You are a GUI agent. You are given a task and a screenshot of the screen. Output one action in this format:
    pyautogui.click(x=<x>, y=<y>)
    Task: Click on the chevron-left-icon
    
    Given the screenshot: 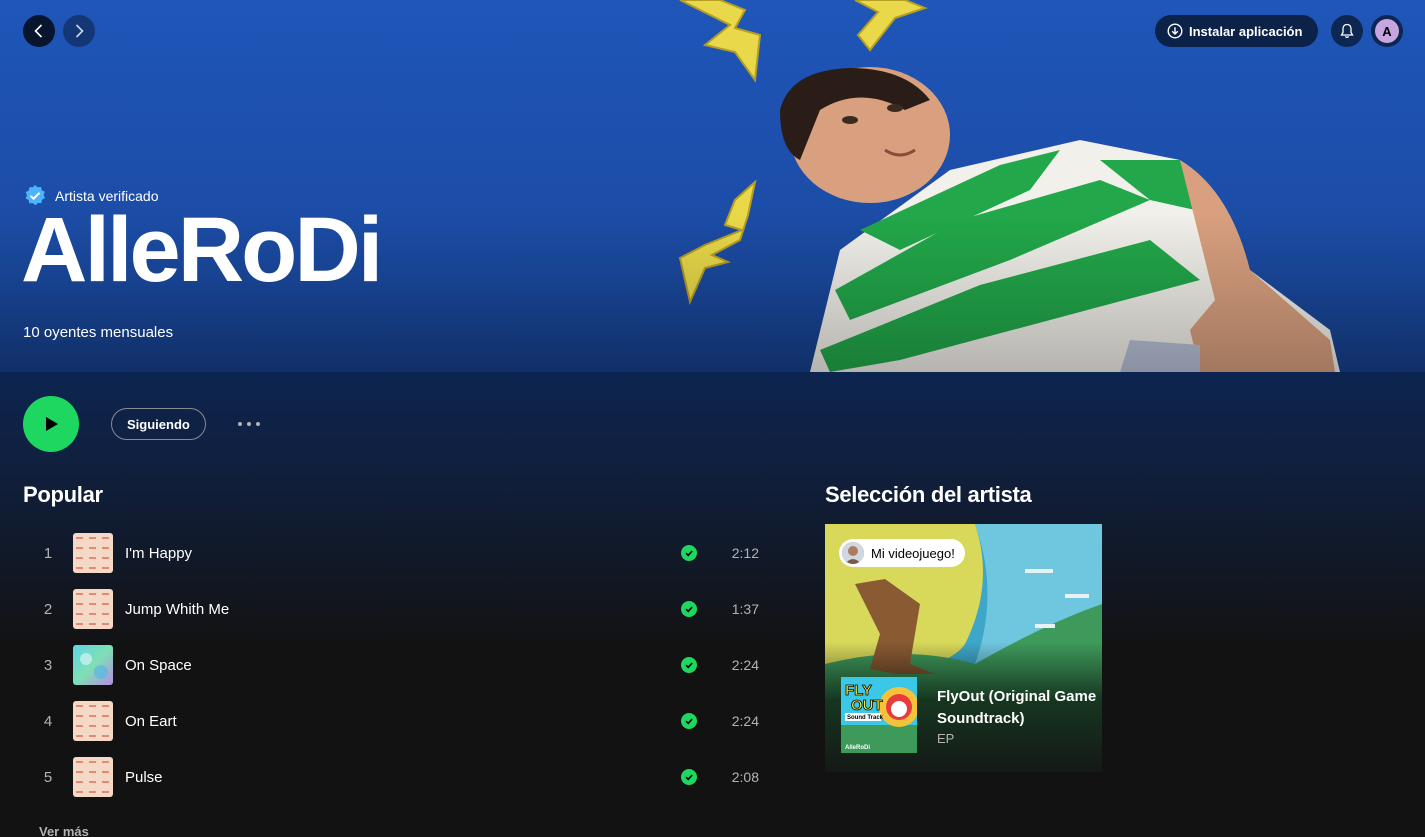 What is the action you would take?
    pyautogui.click(x=38, y=31)
    